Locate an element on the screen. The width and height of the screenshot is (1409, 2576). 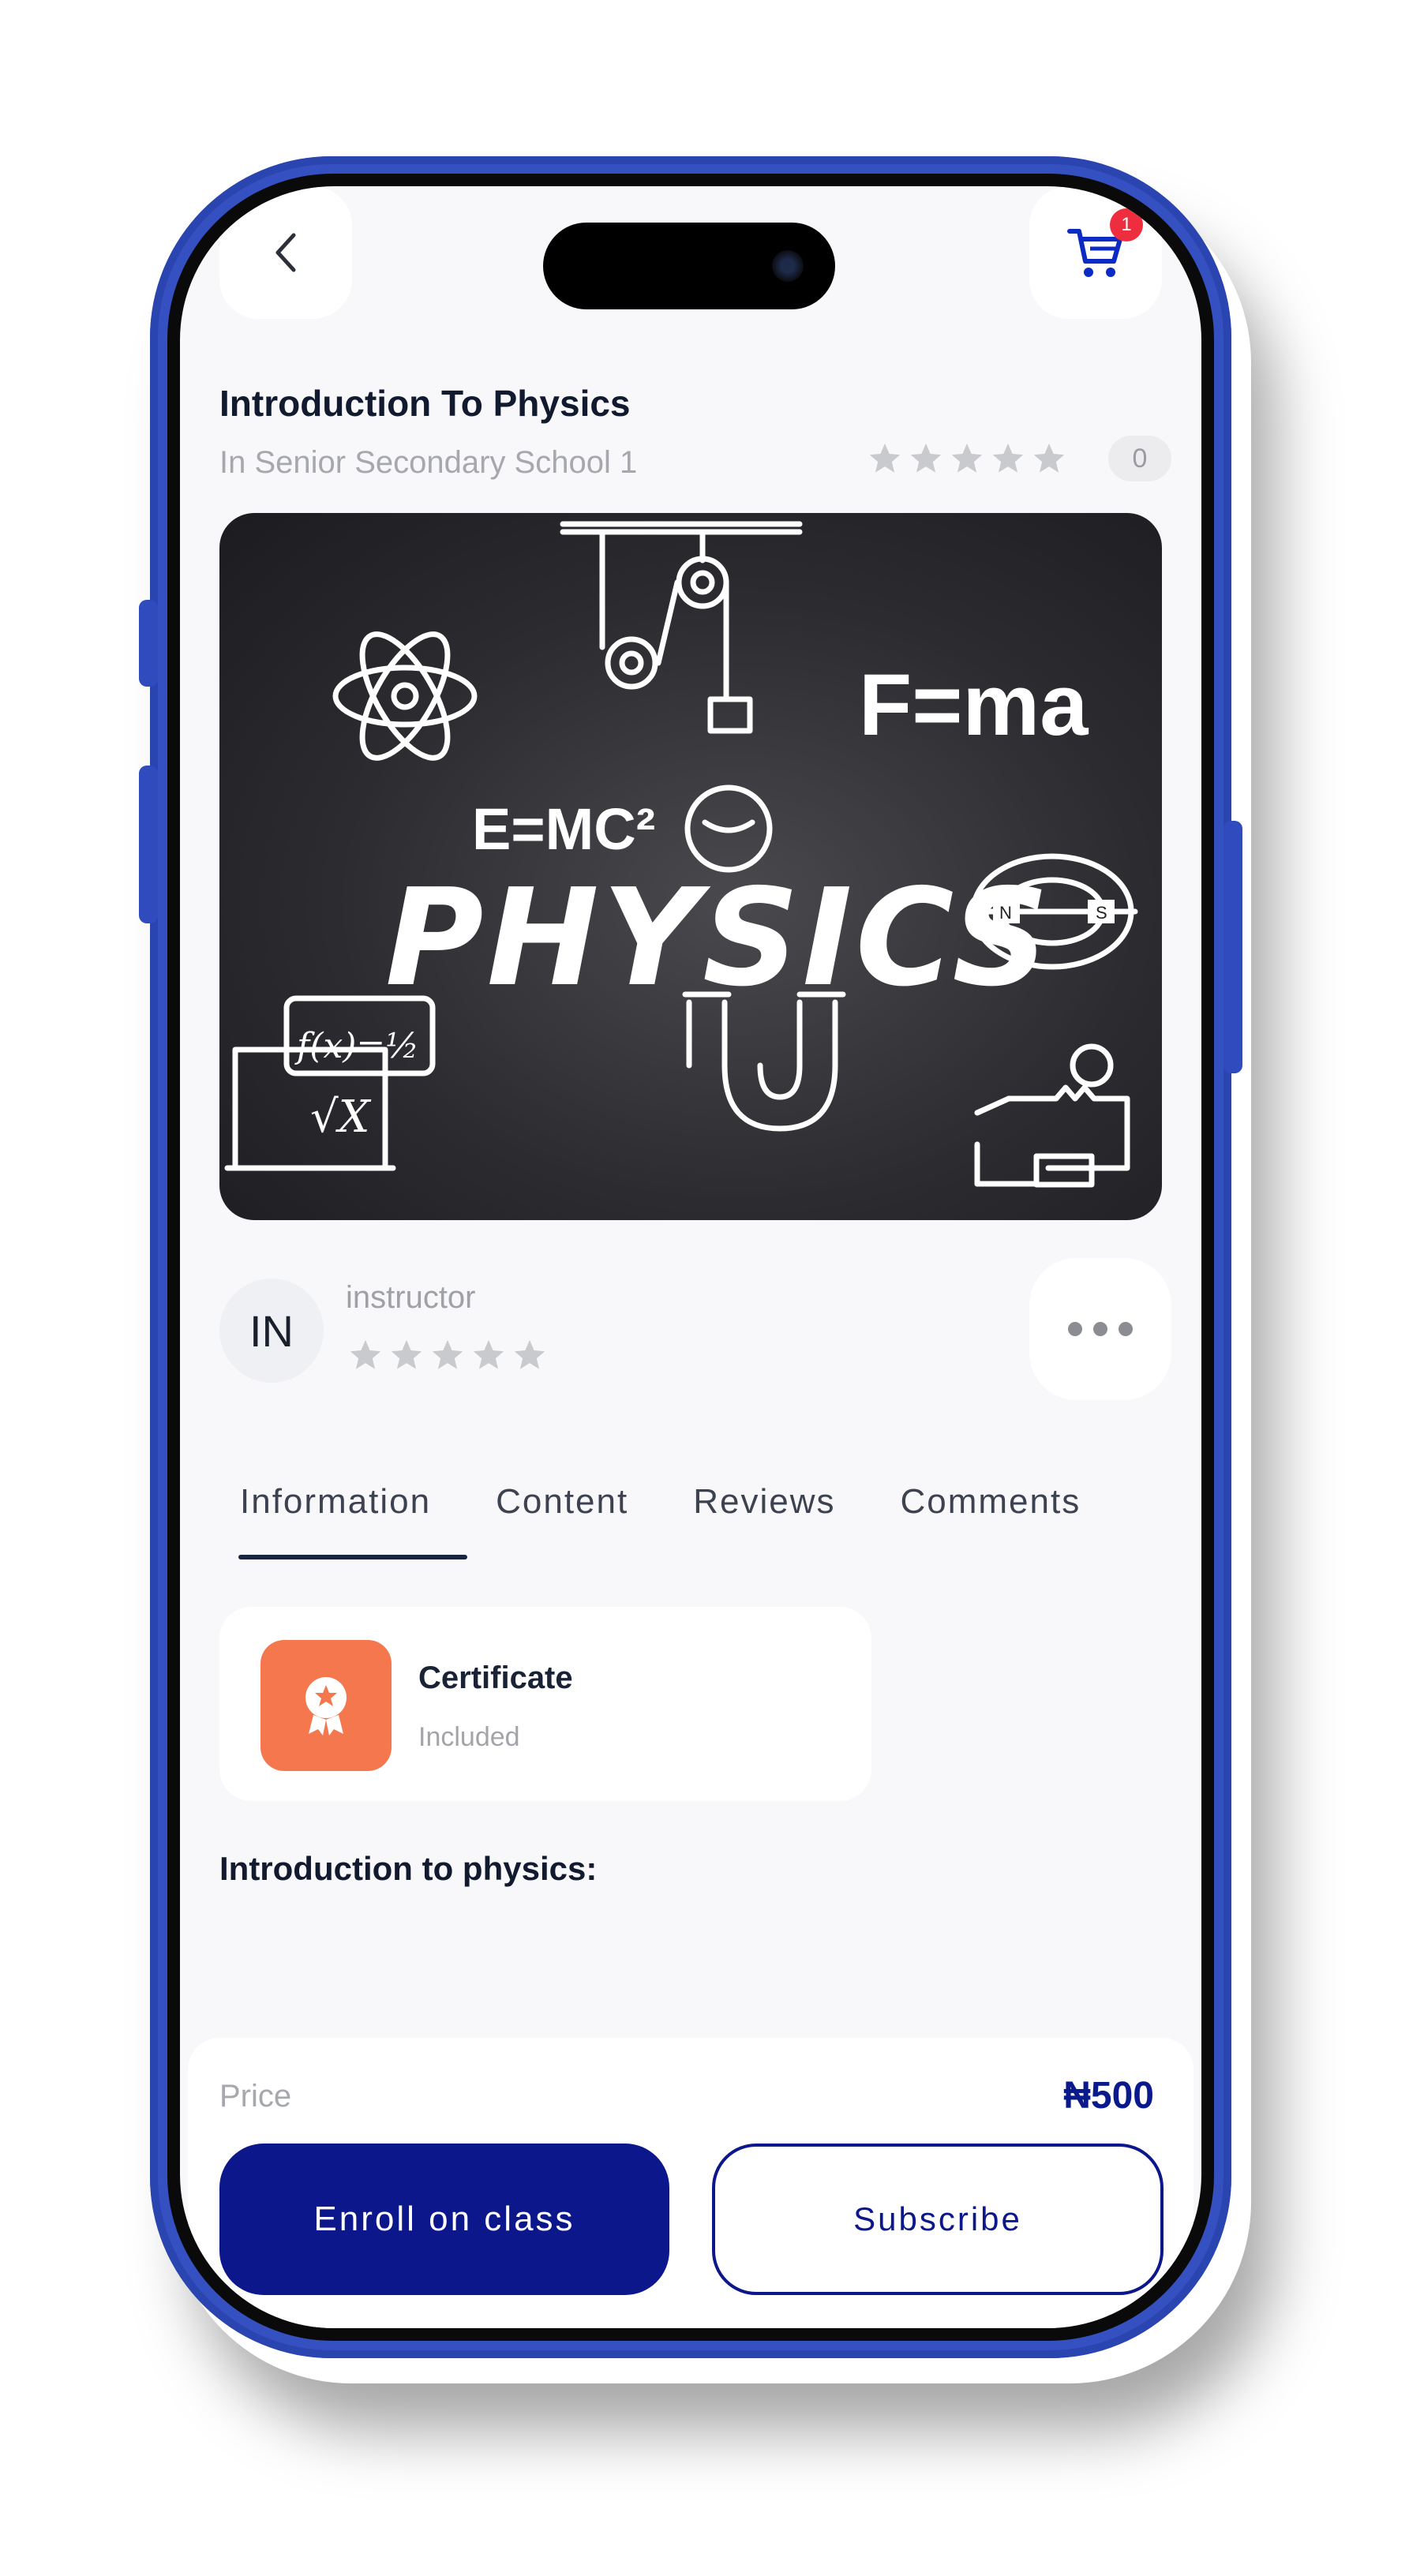
tab-comments: Comments is located at coordinates (991, 1502).